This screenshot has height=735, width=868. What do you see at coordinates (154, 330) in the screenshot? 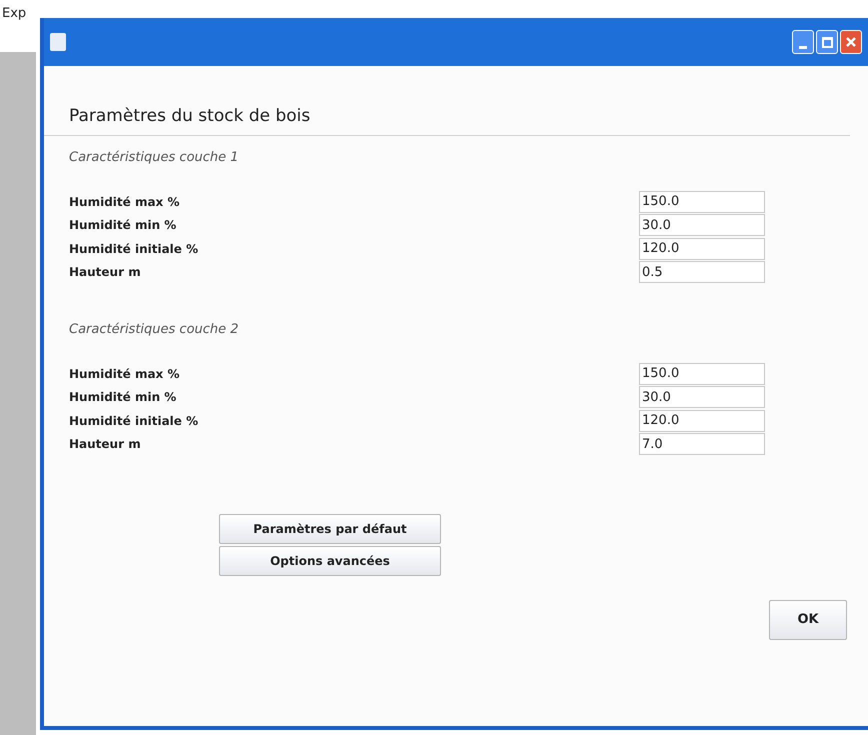
I see `section-heading: Caractéristiques couche 2` at bounding box center [154, 330].